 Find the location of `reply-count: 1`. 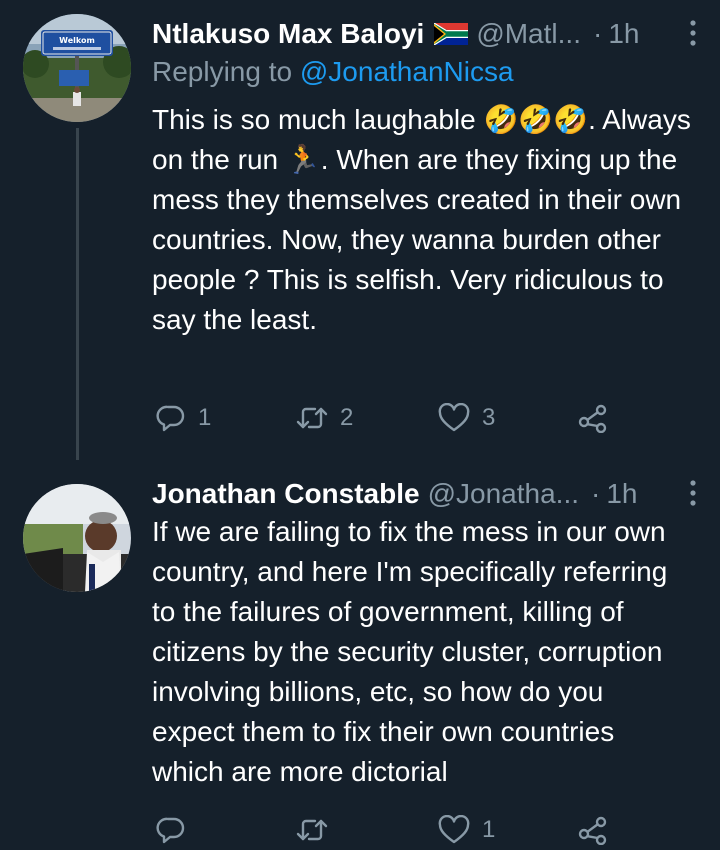

reply-count: 1 is located at coordinates (205, 417).